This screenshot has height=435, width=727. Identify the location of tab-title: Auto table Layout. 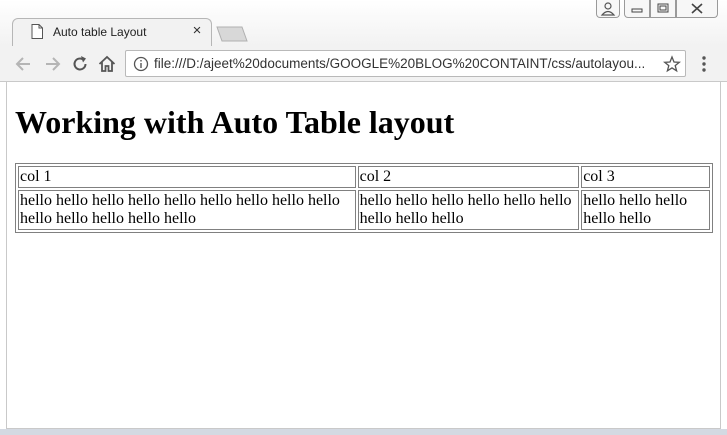
(100, 32).